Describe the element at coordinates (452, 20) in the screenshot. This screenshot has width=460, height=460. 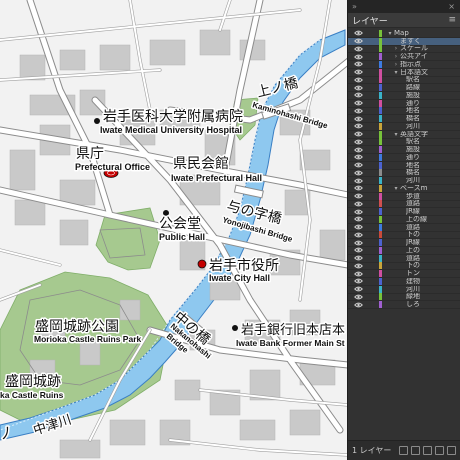
I see `hamburger-menu-icon: ≡` at that location.